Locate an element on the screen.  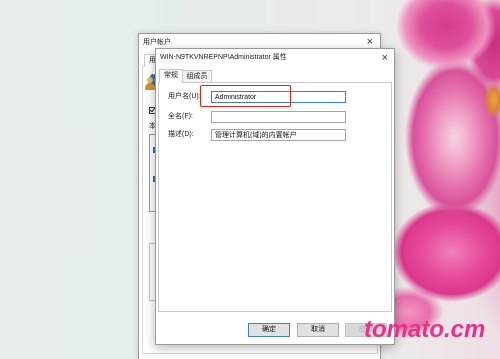
ok-button: 确定 is located at coordinates (269, 330).